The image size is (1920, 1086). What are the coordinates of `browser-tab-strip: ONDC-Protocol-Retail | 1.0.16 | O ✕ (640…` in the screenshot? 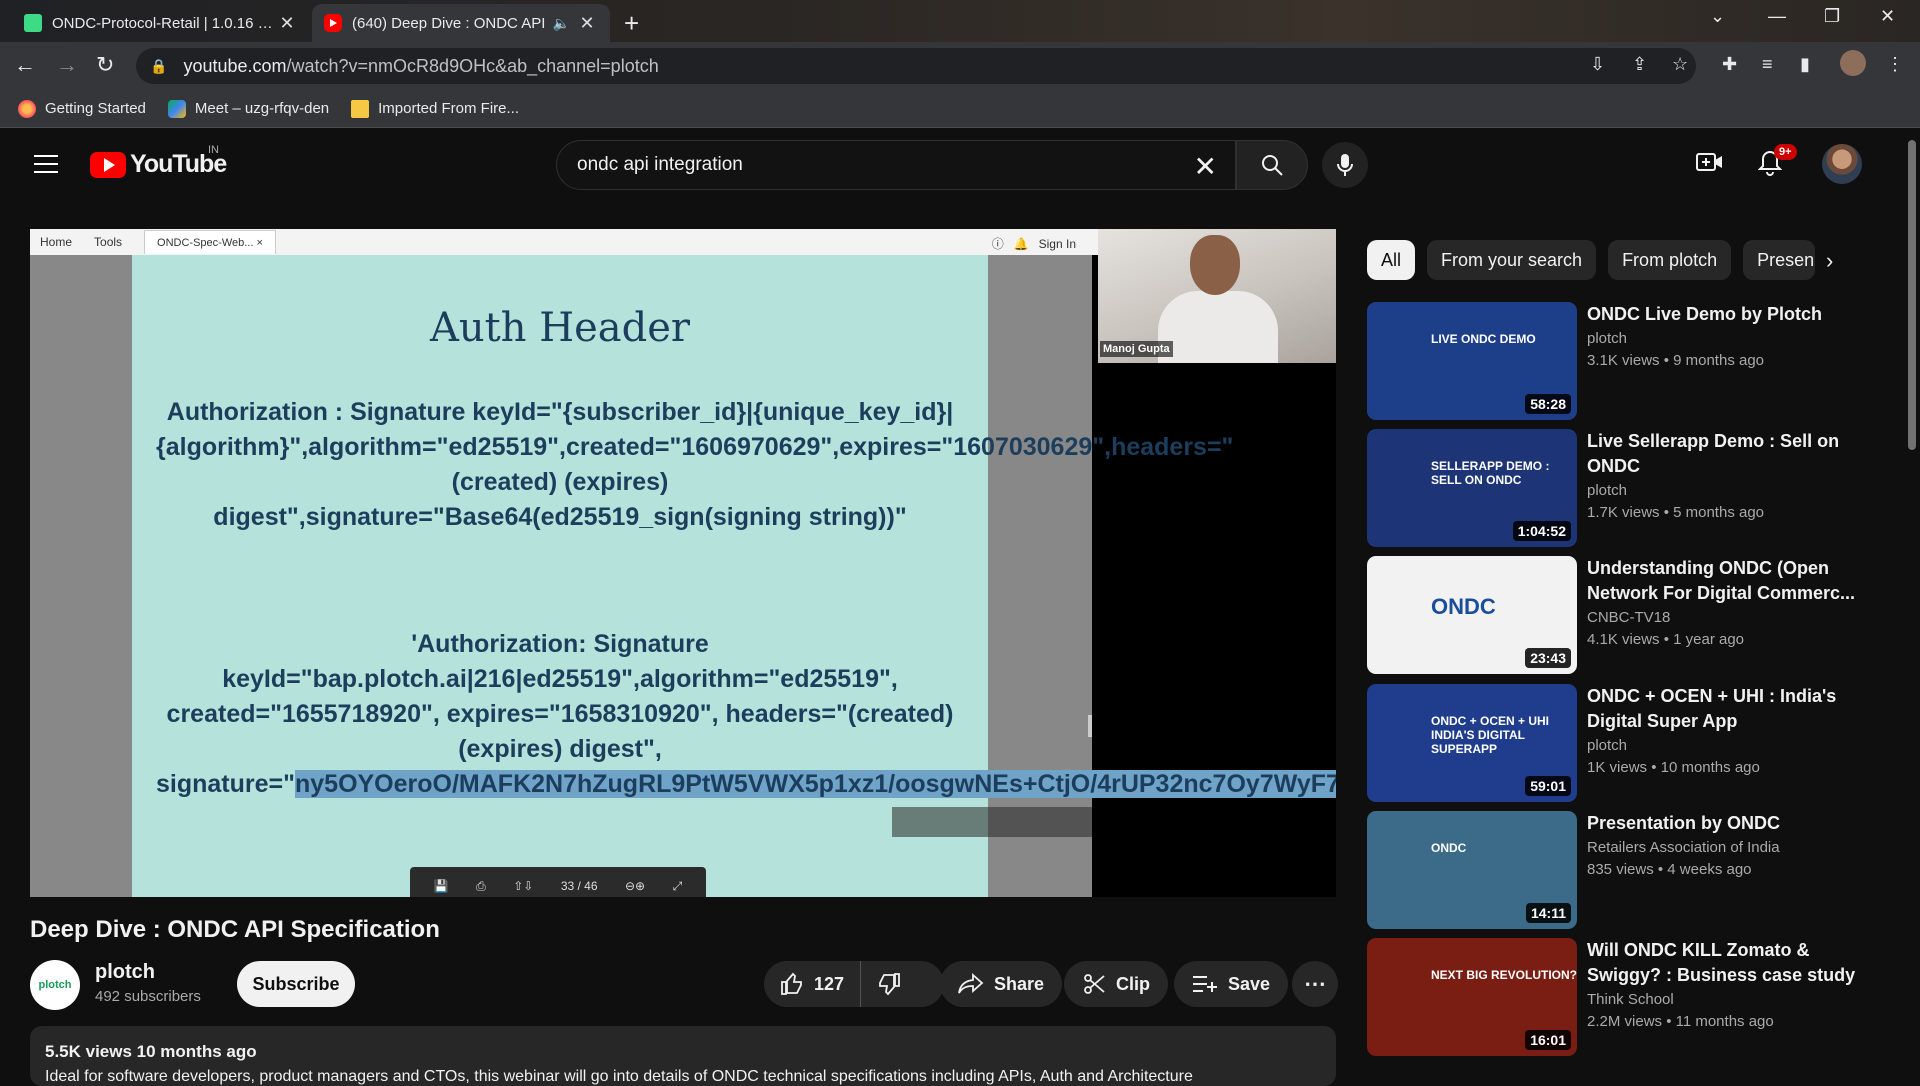 It's located at (960, 21).